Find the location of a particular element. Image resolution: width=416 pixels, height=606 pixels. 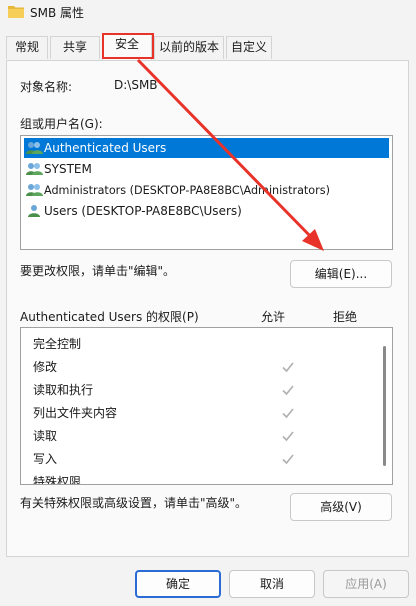

tab-sharing: 共享 is located at coordinates (75, 47).